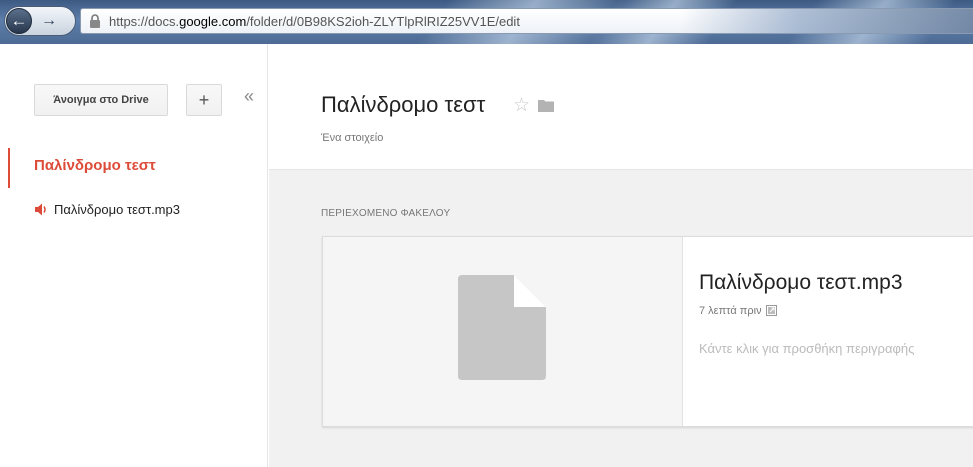  I want to click on external-link-icon, so click(771, 310).